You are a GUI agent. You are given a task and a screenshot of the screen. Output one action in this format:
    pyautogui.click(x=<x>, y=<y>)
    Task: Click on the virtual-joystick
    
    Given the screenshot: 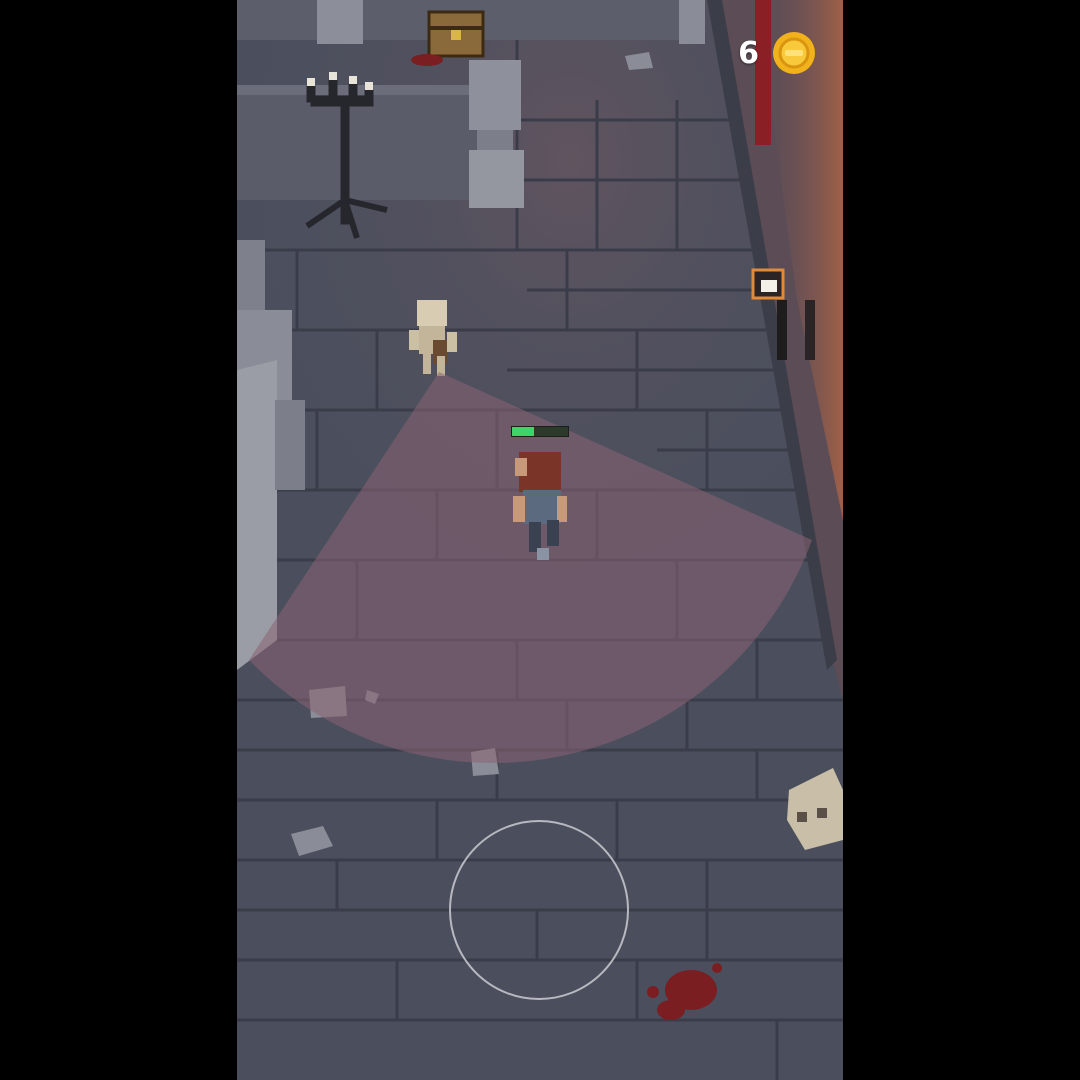 What is the action you would take?
    pyautogui.click(x=539, y=910)
    